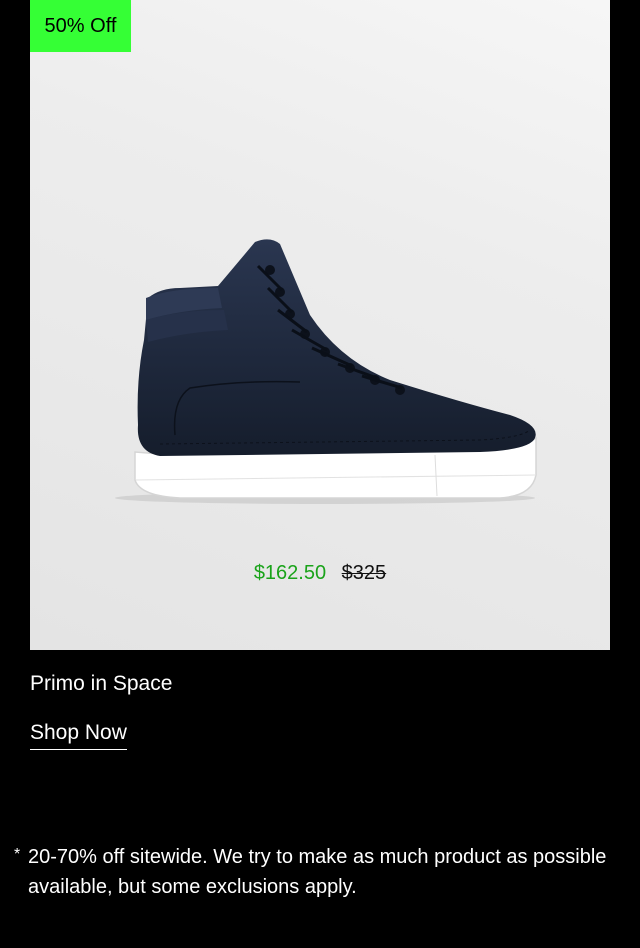  What do you see at coordinates (101, 684) in the screenshot?
I see `product-name: Primo in Space` at bounding box center [101, 684].